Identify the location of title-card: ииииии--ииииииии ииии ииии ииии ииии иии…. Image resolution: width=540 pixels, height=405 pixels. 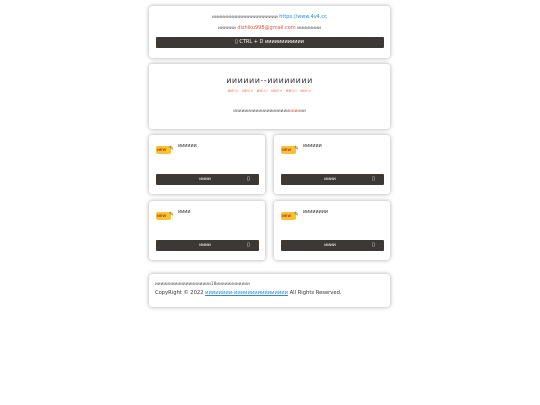
(269, 96).